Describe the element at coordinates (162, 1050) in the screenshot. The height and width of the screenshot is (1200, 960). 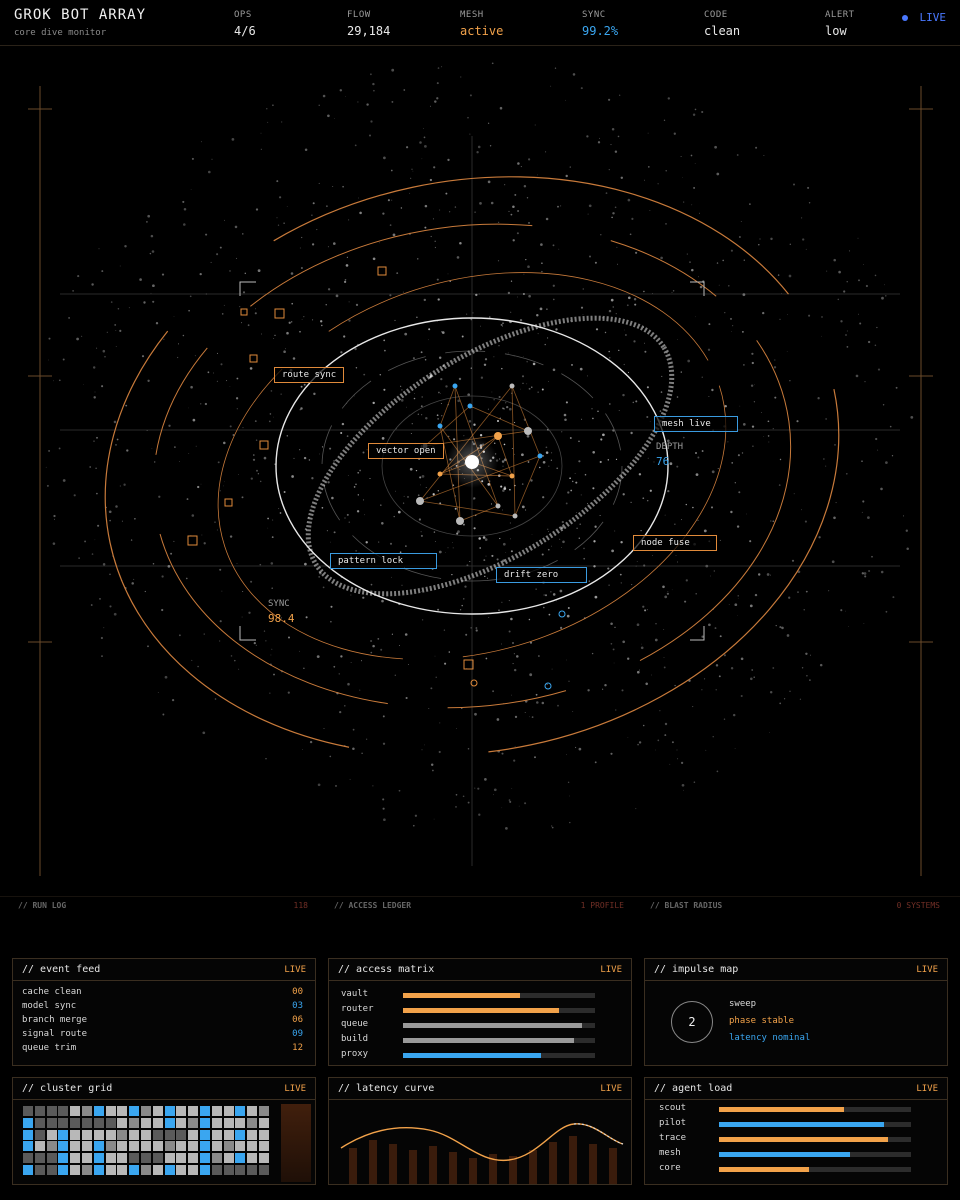
I see `list-item: queue trim 12` at that location.